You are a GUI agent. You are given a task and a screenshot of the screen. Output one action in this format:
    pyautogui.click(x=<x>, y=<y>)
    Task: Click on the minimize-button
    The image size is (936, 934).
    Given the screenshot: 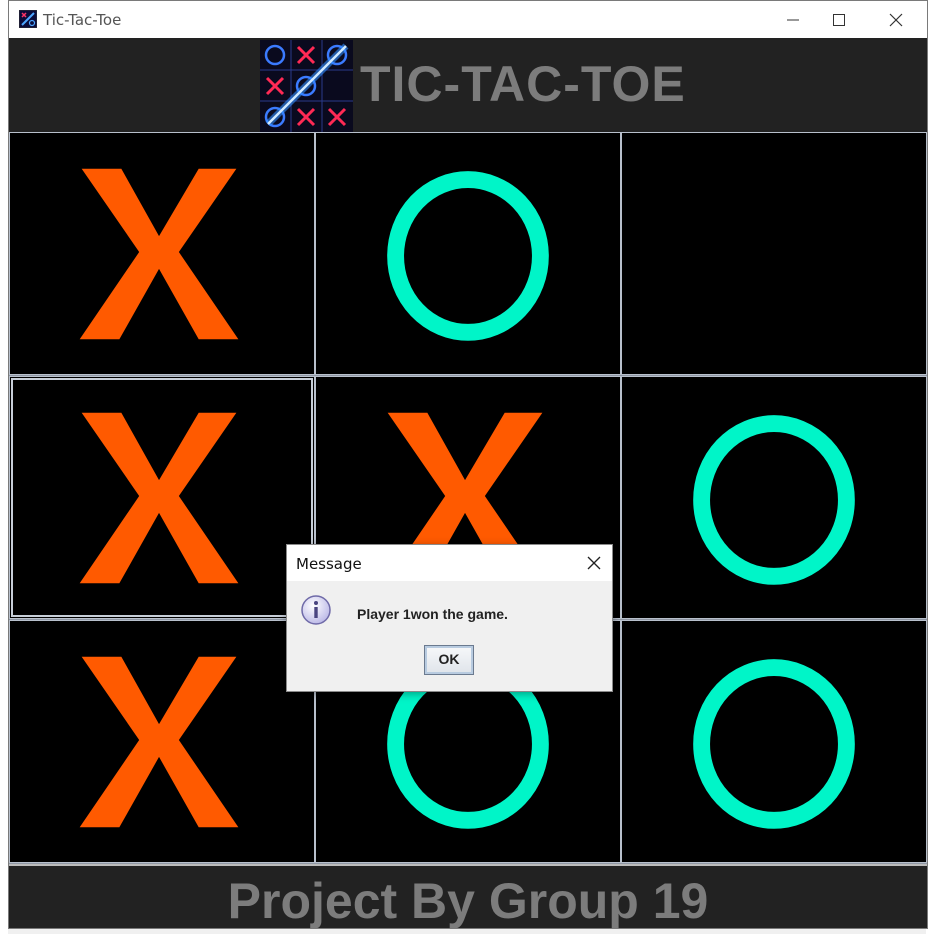 What is the action you would take?
    pyautogui.click(x=793, y=19)
    